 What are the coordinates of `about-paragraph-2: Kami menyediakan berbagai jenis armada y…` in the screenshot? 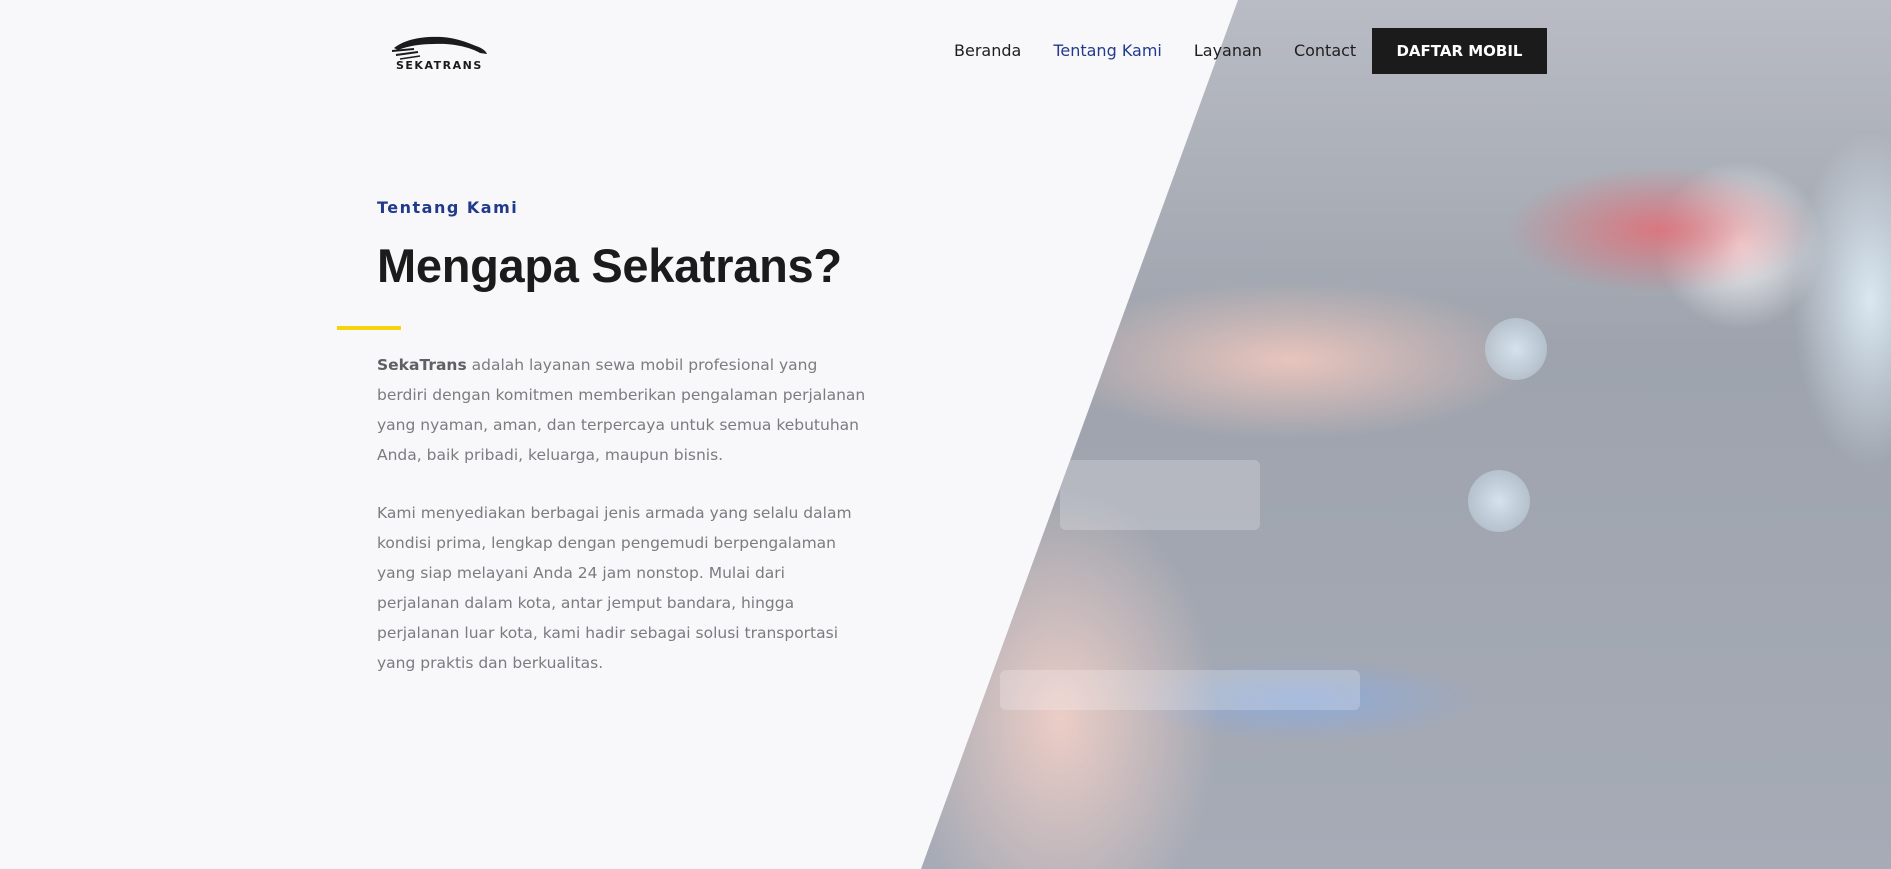 It's located at (614, 588).